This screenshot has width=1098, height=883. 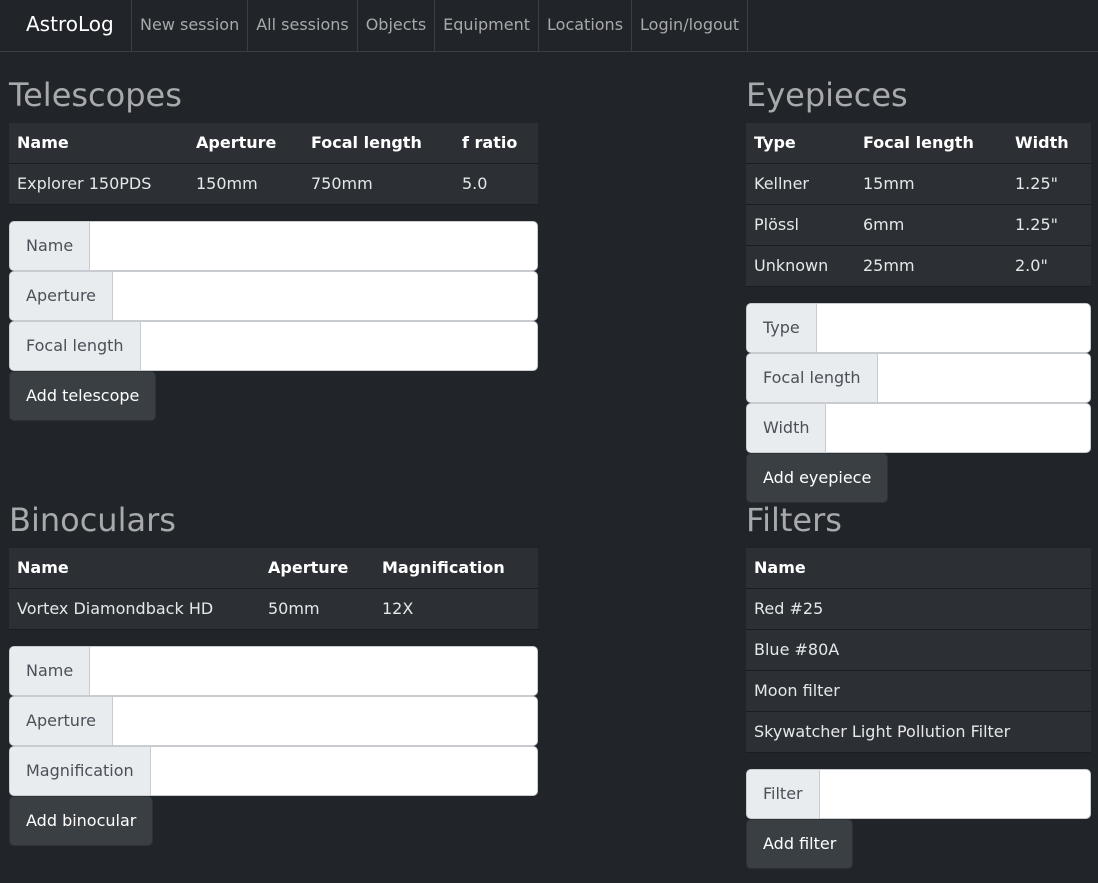 What do you see at coordinates (800, 266) in the screenshot?
I see `table-cell: Unknown` at bounding box center [800, 266].